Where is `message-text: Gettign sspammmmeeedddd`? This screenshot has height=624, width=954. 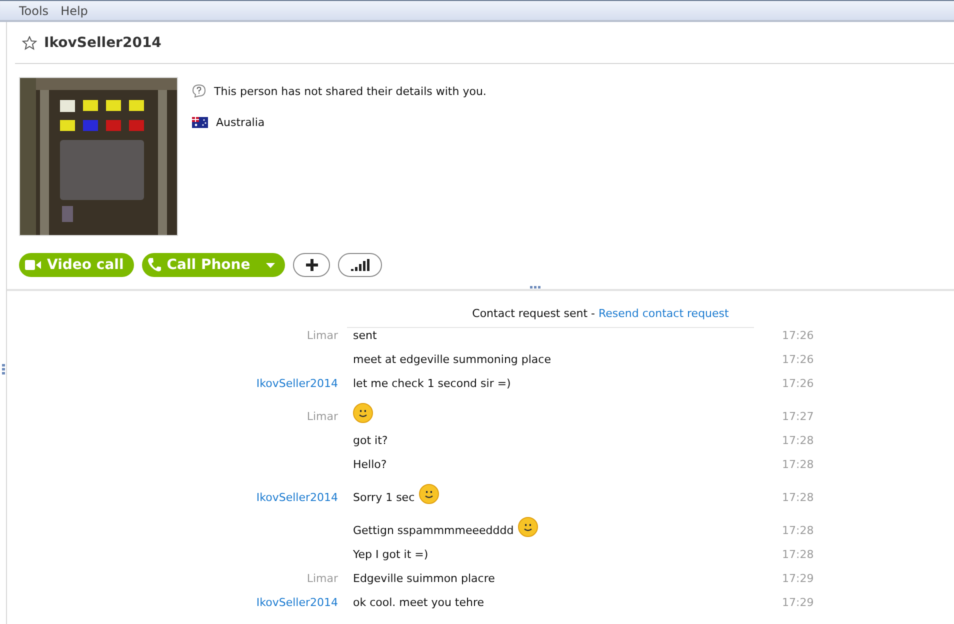
message-text: Gettign sspammmmeeedddd is located at coordinates (433, 530).